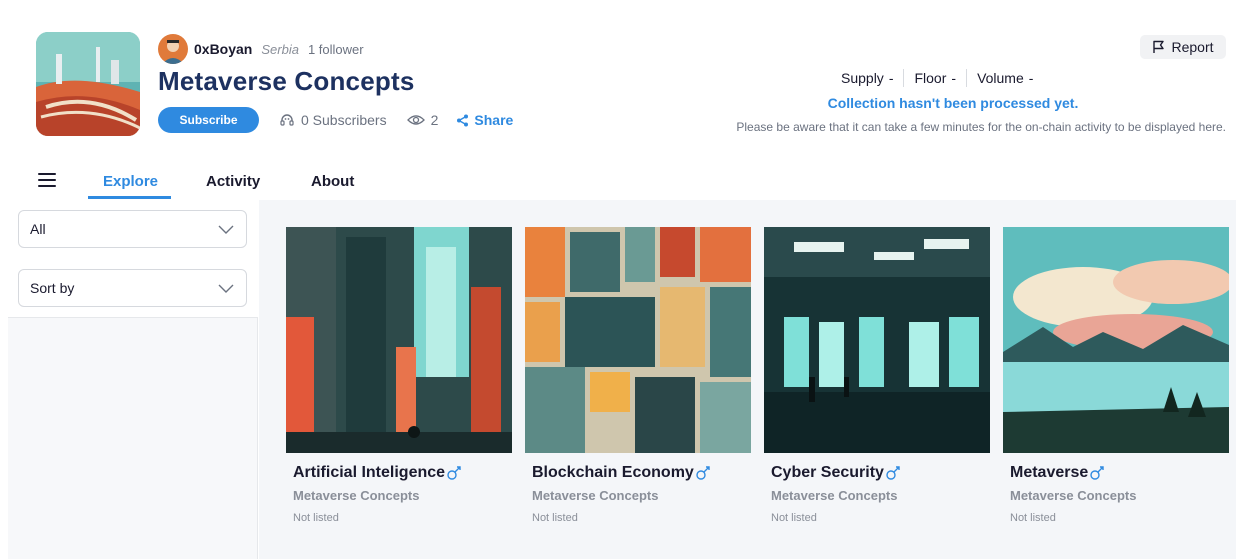  What do you see at coordinates (223, 49) in the screenshot?
I see `owner-name: 0xBoyan` at bounding box center [223, 49].